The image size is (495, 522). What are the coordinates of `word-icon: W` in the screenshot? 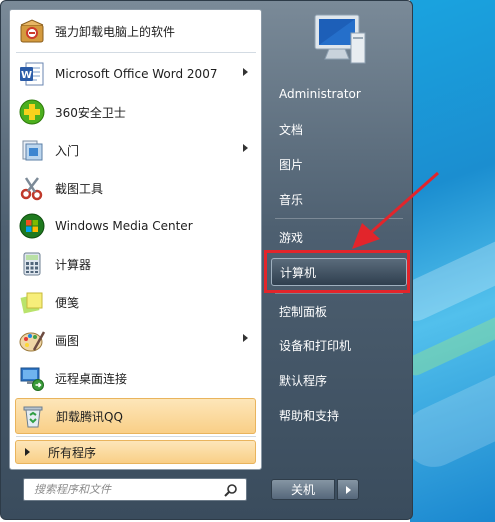 It's located at (32, 74).